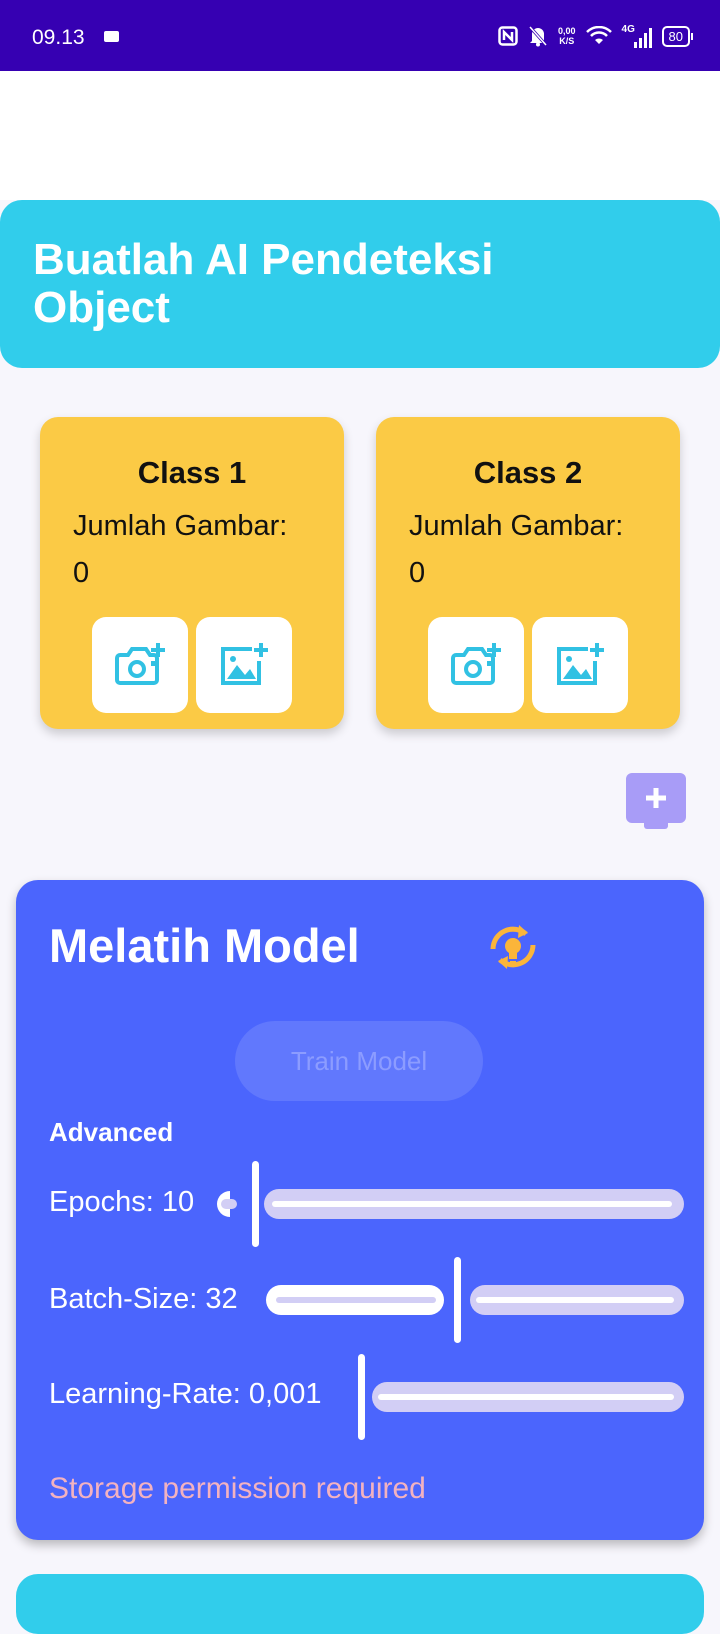 This screenshot has height=1634, width=720. I want to click on status-bar: 09.13 0,00 K/S 4G 80, so click(360, 35).